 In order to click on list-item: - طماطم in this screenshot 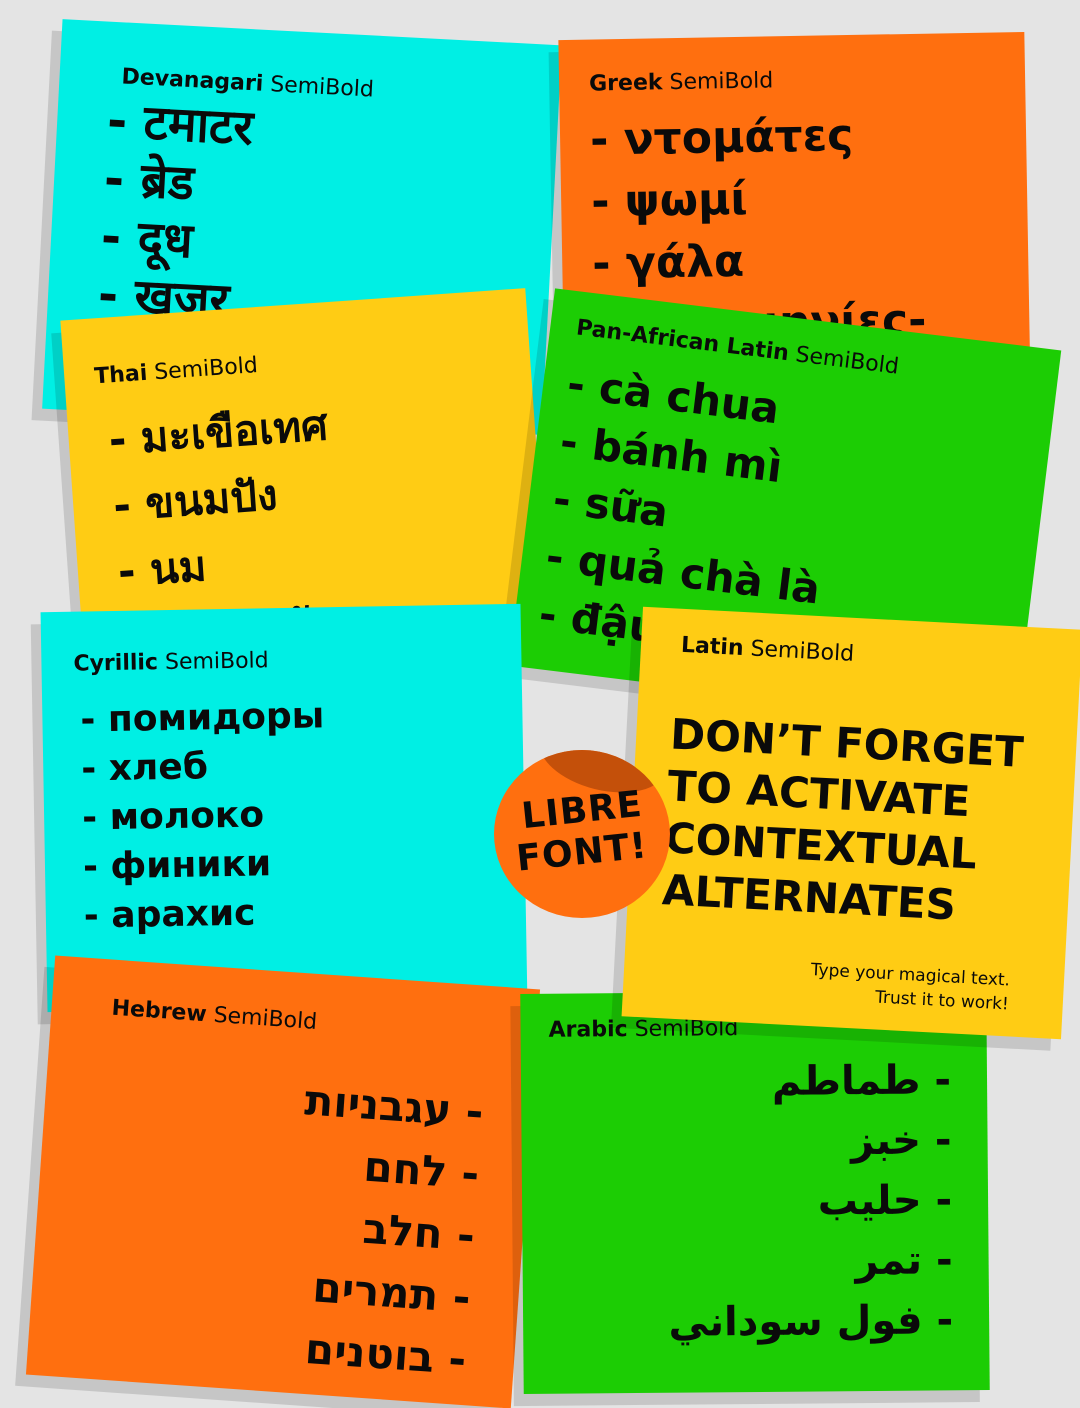, I will do `click(861, 1081)`.